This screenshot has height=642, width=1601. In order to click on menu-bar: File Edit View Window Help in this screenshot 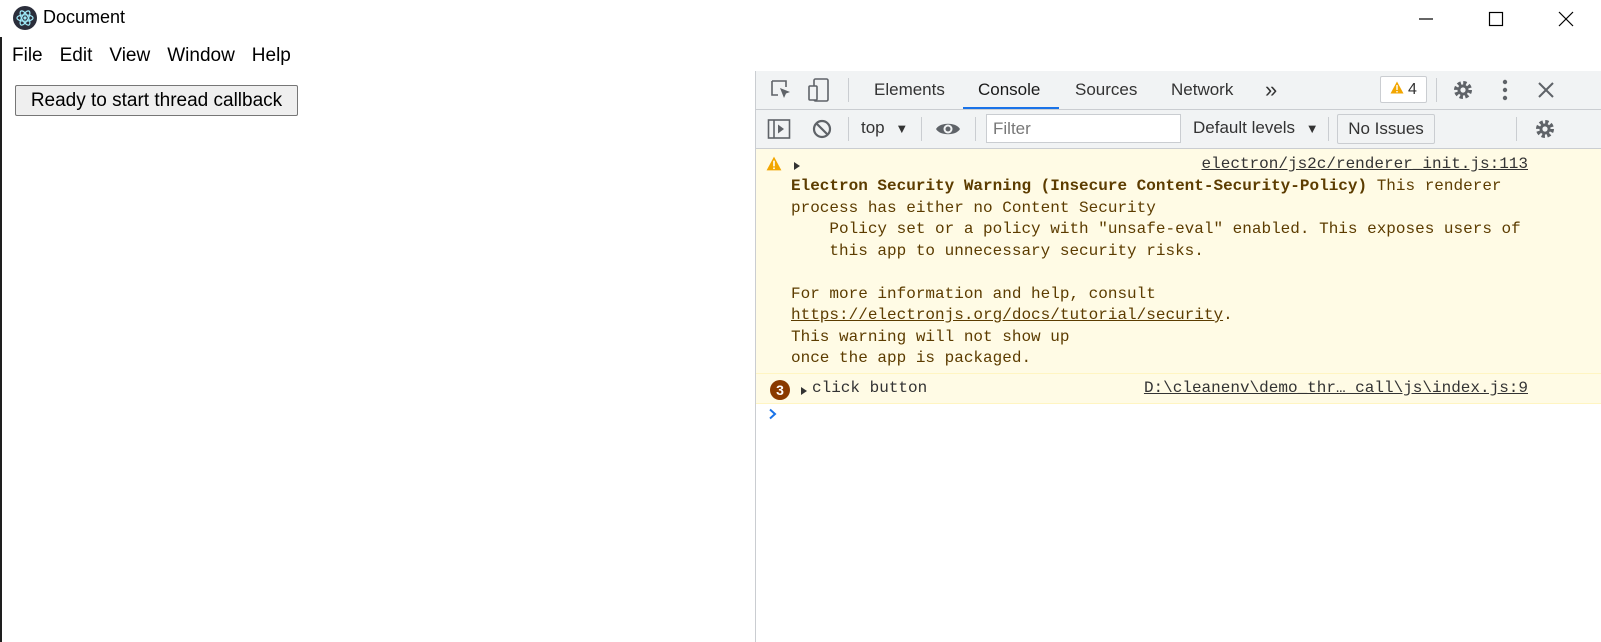, I will do `click(149, 56)`.